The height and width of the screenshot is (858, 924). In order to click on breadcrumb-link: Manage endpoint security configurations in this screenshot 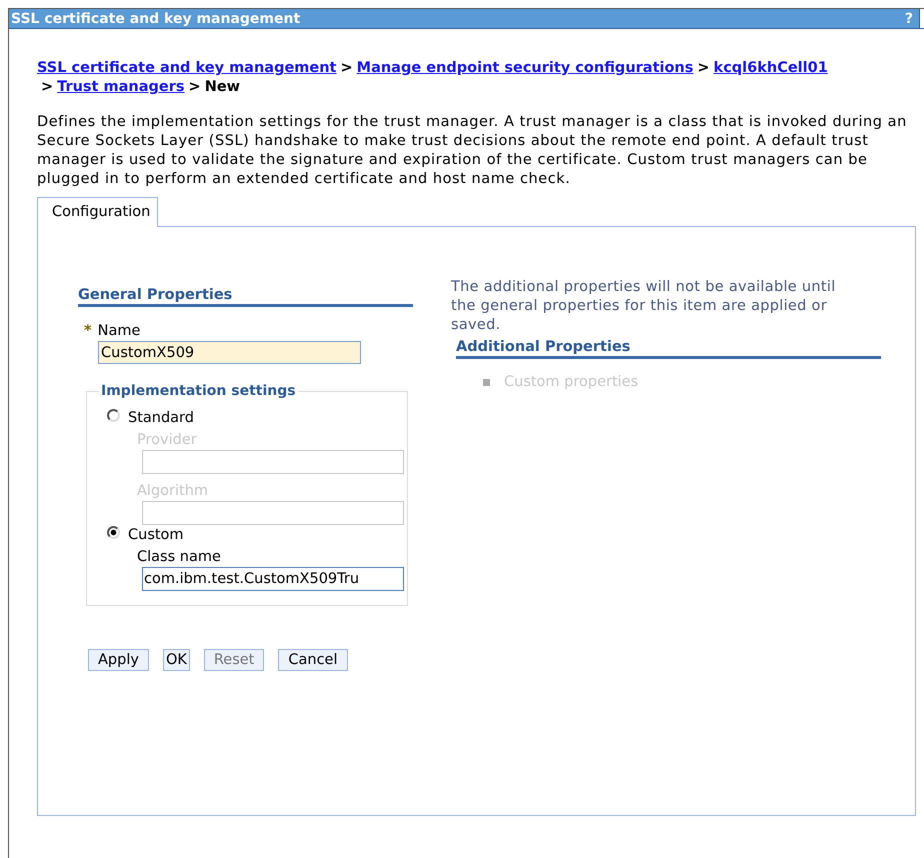, I will do `click(525, 68)`.